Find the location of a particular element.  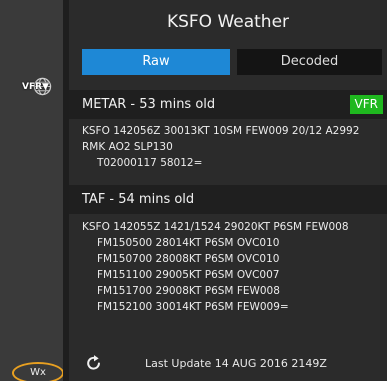

vfr-button-label: VFR▼ is located at coordinates (35, 87).